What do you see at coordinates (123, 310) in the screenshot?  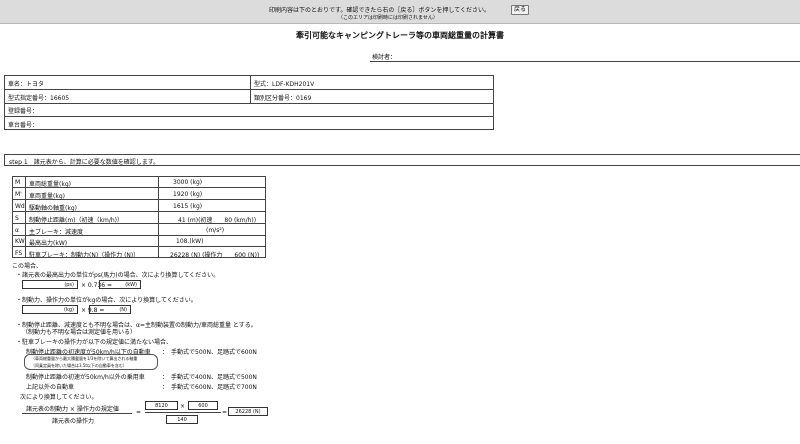 I see `kg-result-unit: (N)` at bounding box center [123, 310].